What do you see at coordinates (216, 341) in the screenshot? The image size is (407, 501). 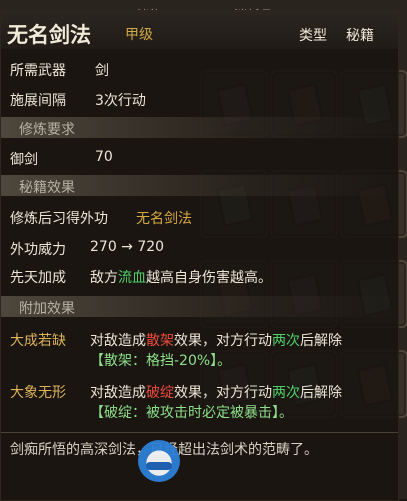 I see `bonus-1-text: 对敌造成散架效果，对方行动两次后解除` at bounding box center [216, 341].